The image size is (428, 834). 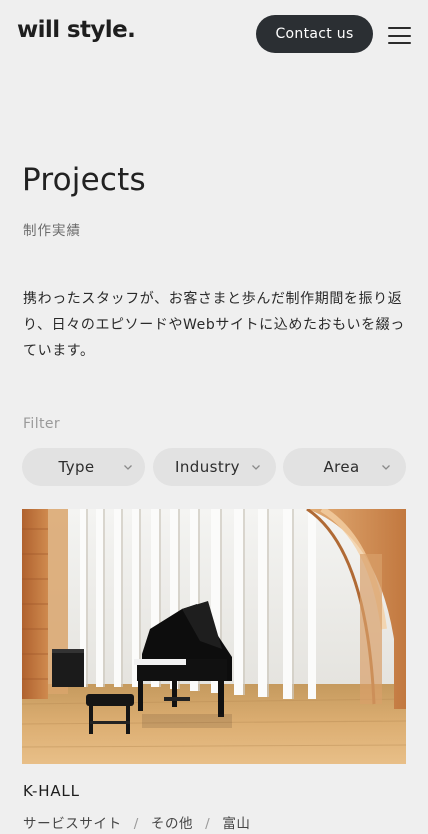 I want to click on filter-label: Filter, so click(x=42, y=424).